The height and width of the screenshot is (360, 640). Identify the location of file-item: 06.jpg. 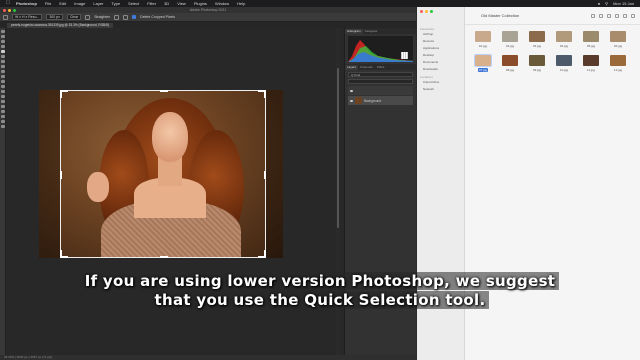
(618, 39).